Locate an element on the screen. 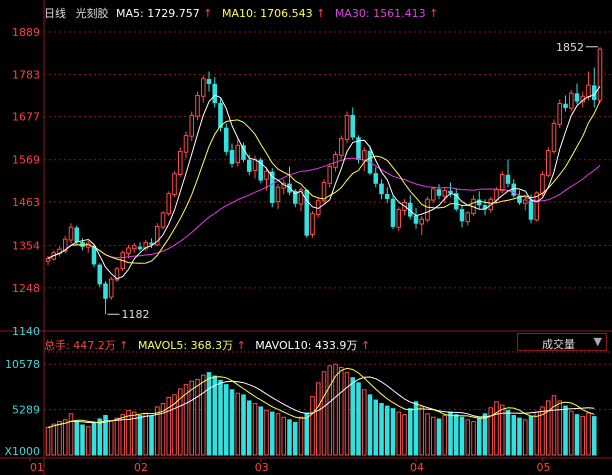  low-price-label: 1182 is located at coordinates (136, 314).